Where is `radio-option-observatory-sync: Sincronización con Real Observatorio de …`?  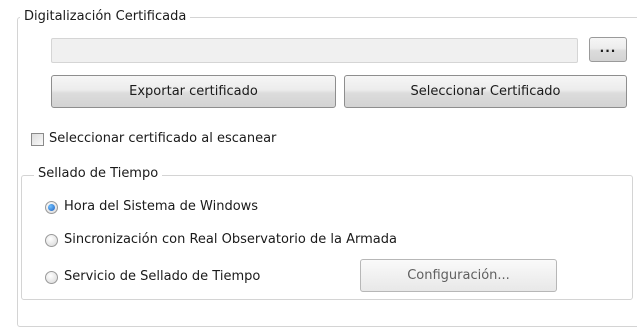 radio-option-observatory-sync: Sincronización con Real Observatorio de … is located at coordinates (221, 240).